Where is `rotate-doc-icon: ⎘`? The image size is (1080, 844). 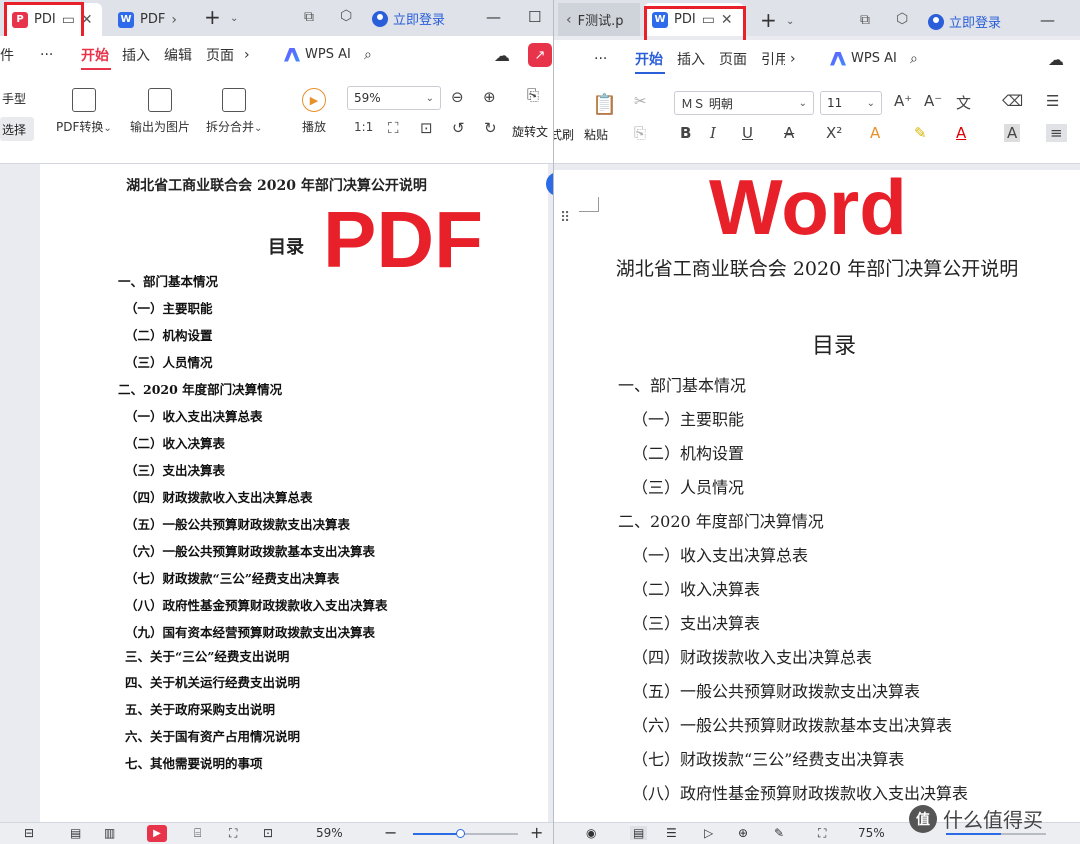 rotate-doc-icon: ⎘ is located at coordinates (533, 95).